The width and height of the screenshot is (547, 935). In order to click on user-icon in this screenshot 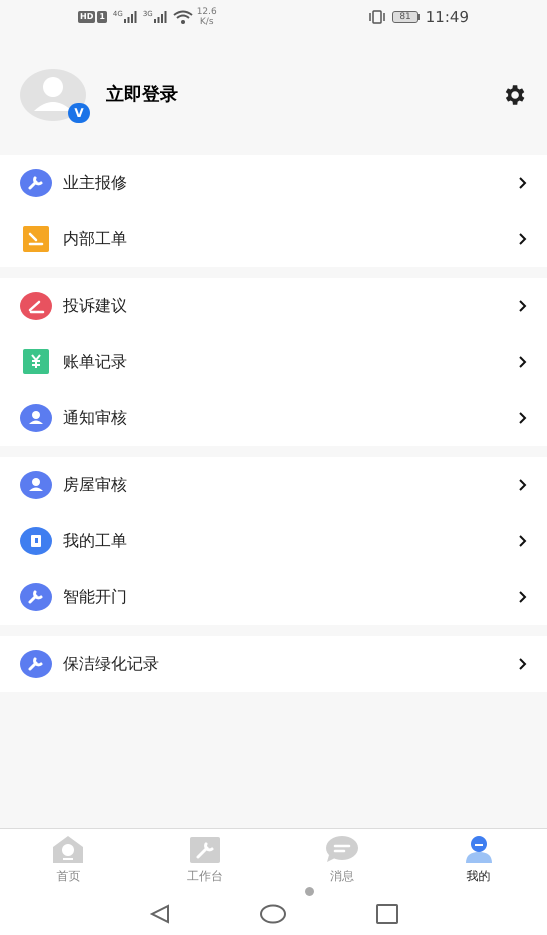, I will do `click(478, 849)`.